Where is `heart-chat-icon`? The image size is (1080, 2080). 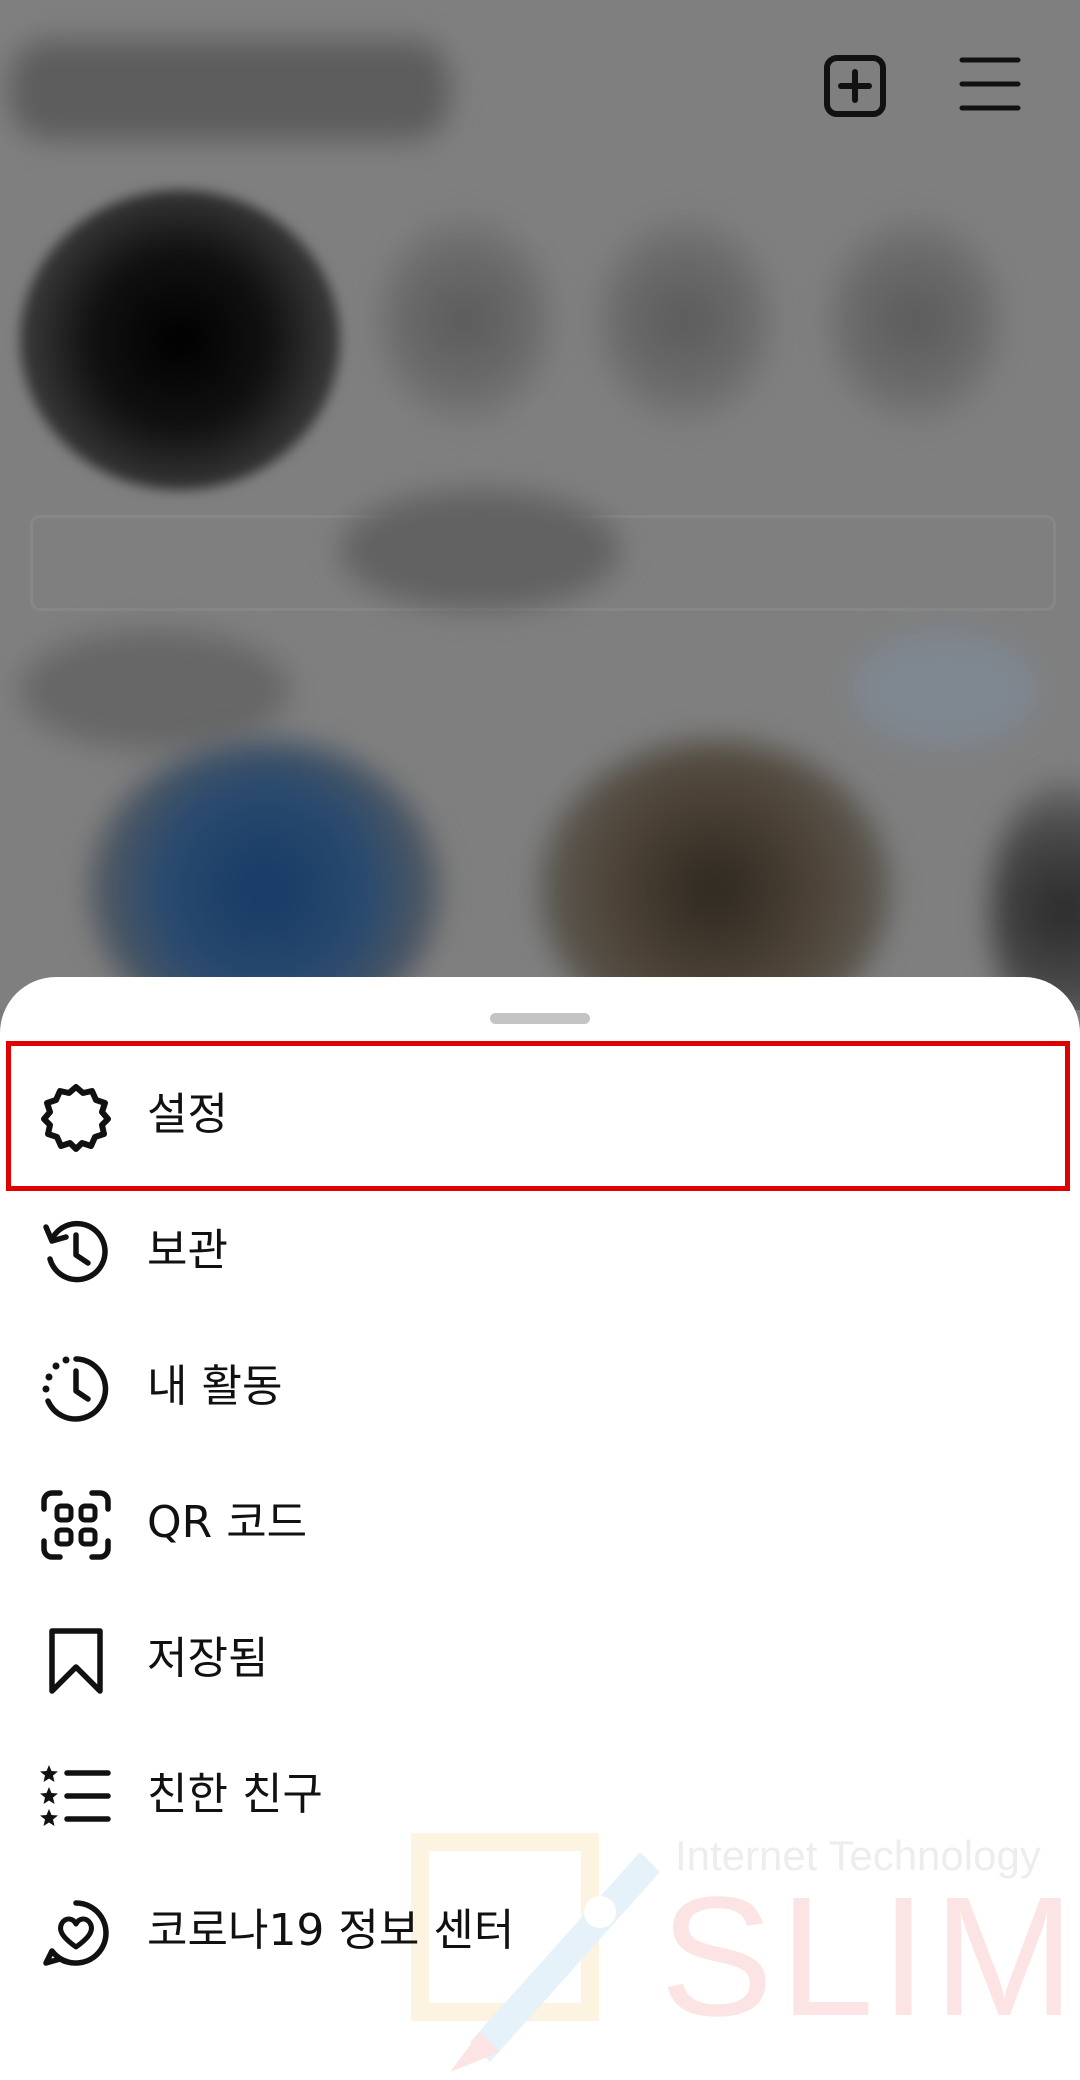
heart-chat-icon is located at coordinates (76, 1933).